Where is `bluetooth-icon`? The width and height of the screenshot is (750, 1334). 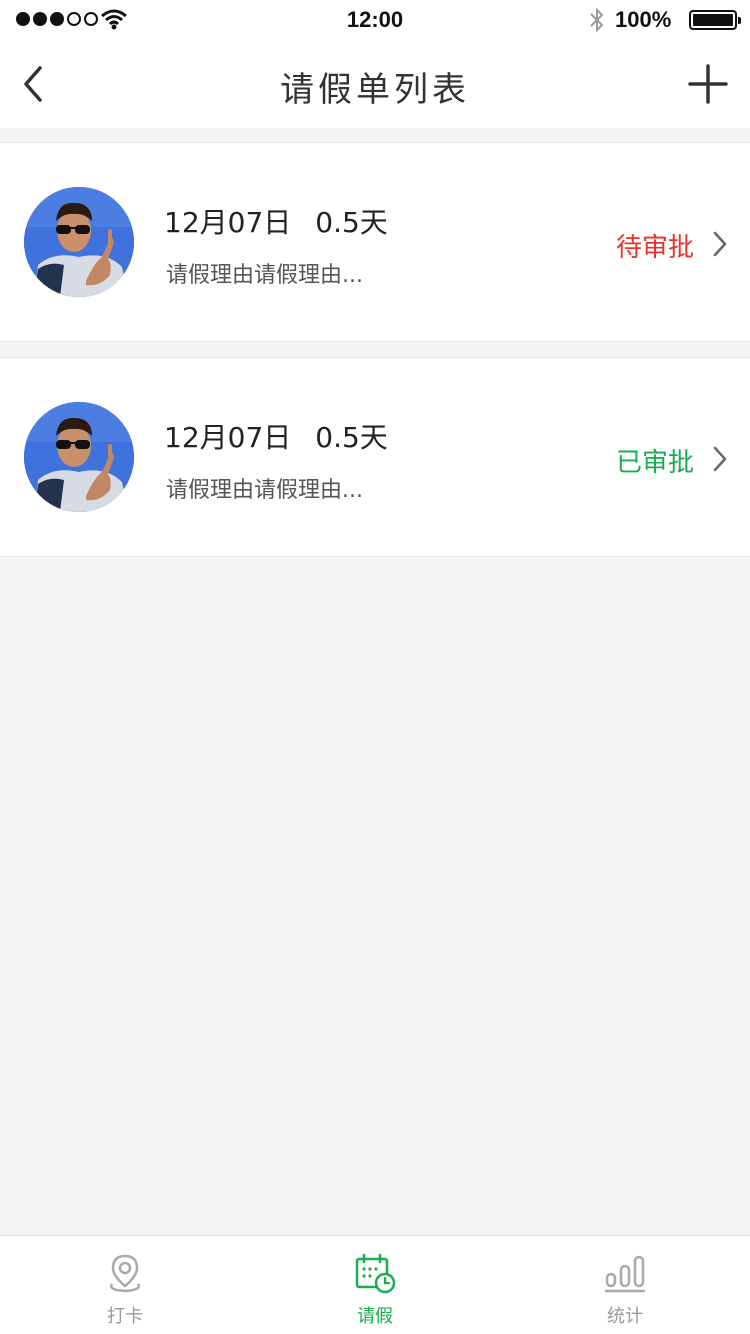
bluetooth-icon is located at coordinates (597, 20).